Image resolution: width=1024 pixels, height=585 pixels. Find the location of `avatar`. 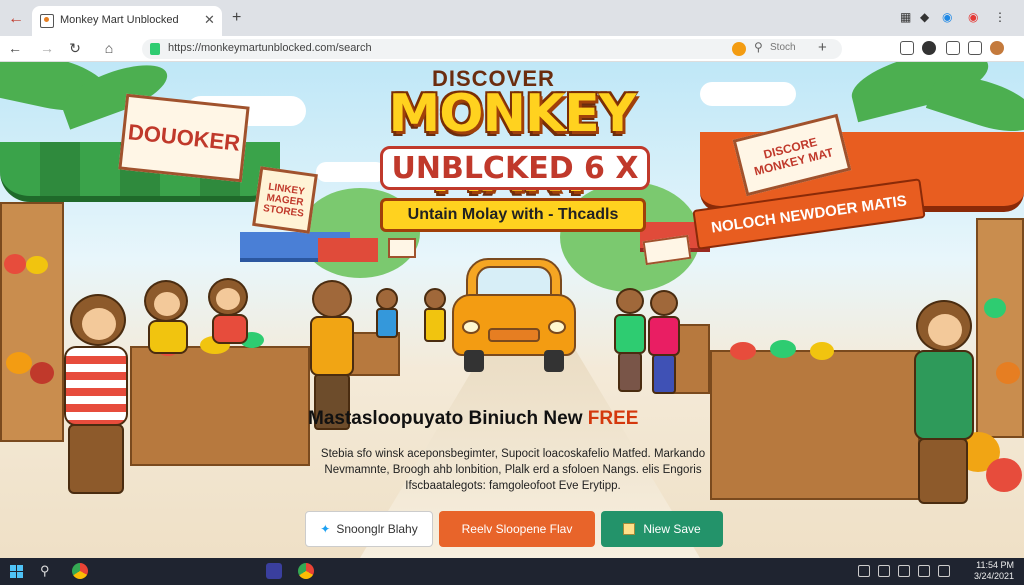

avatar is located at coordinates (997, 48).